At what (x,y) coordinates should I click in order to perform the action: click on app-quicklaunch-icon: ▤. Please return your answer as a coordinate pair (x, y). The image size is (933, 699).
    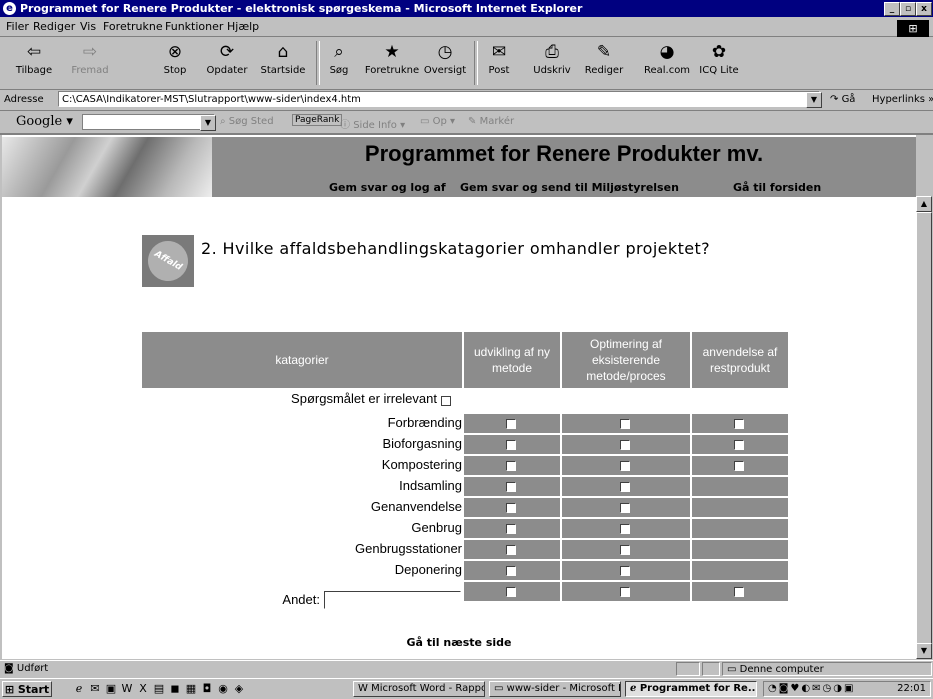
    Looking at the image, I should click on (159, 689).